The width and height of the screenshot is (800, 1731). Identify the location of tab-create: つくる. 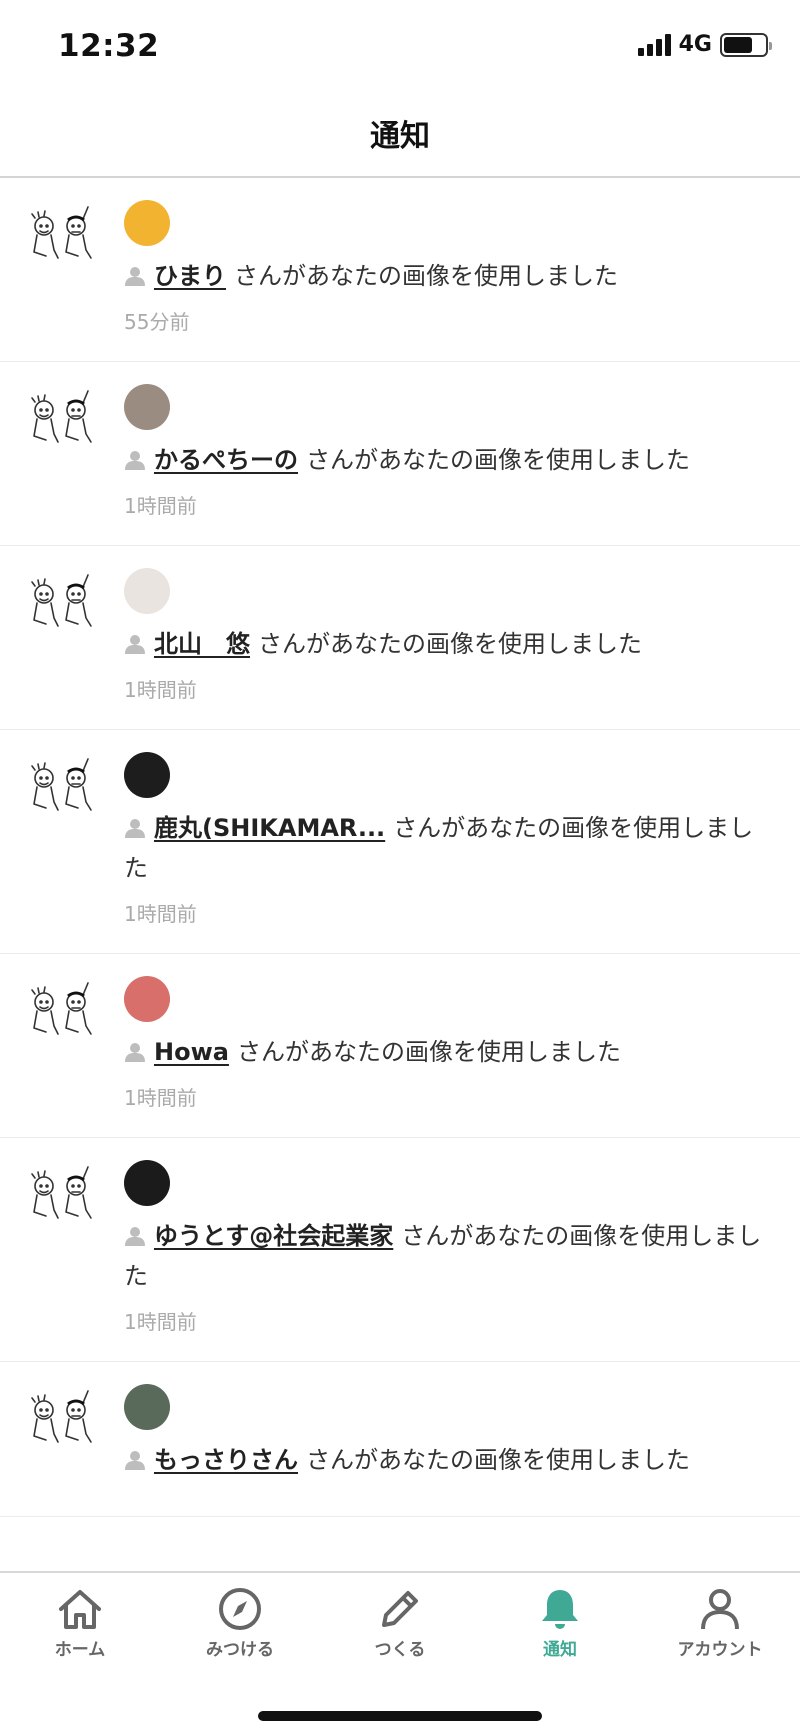
(400, 1623).